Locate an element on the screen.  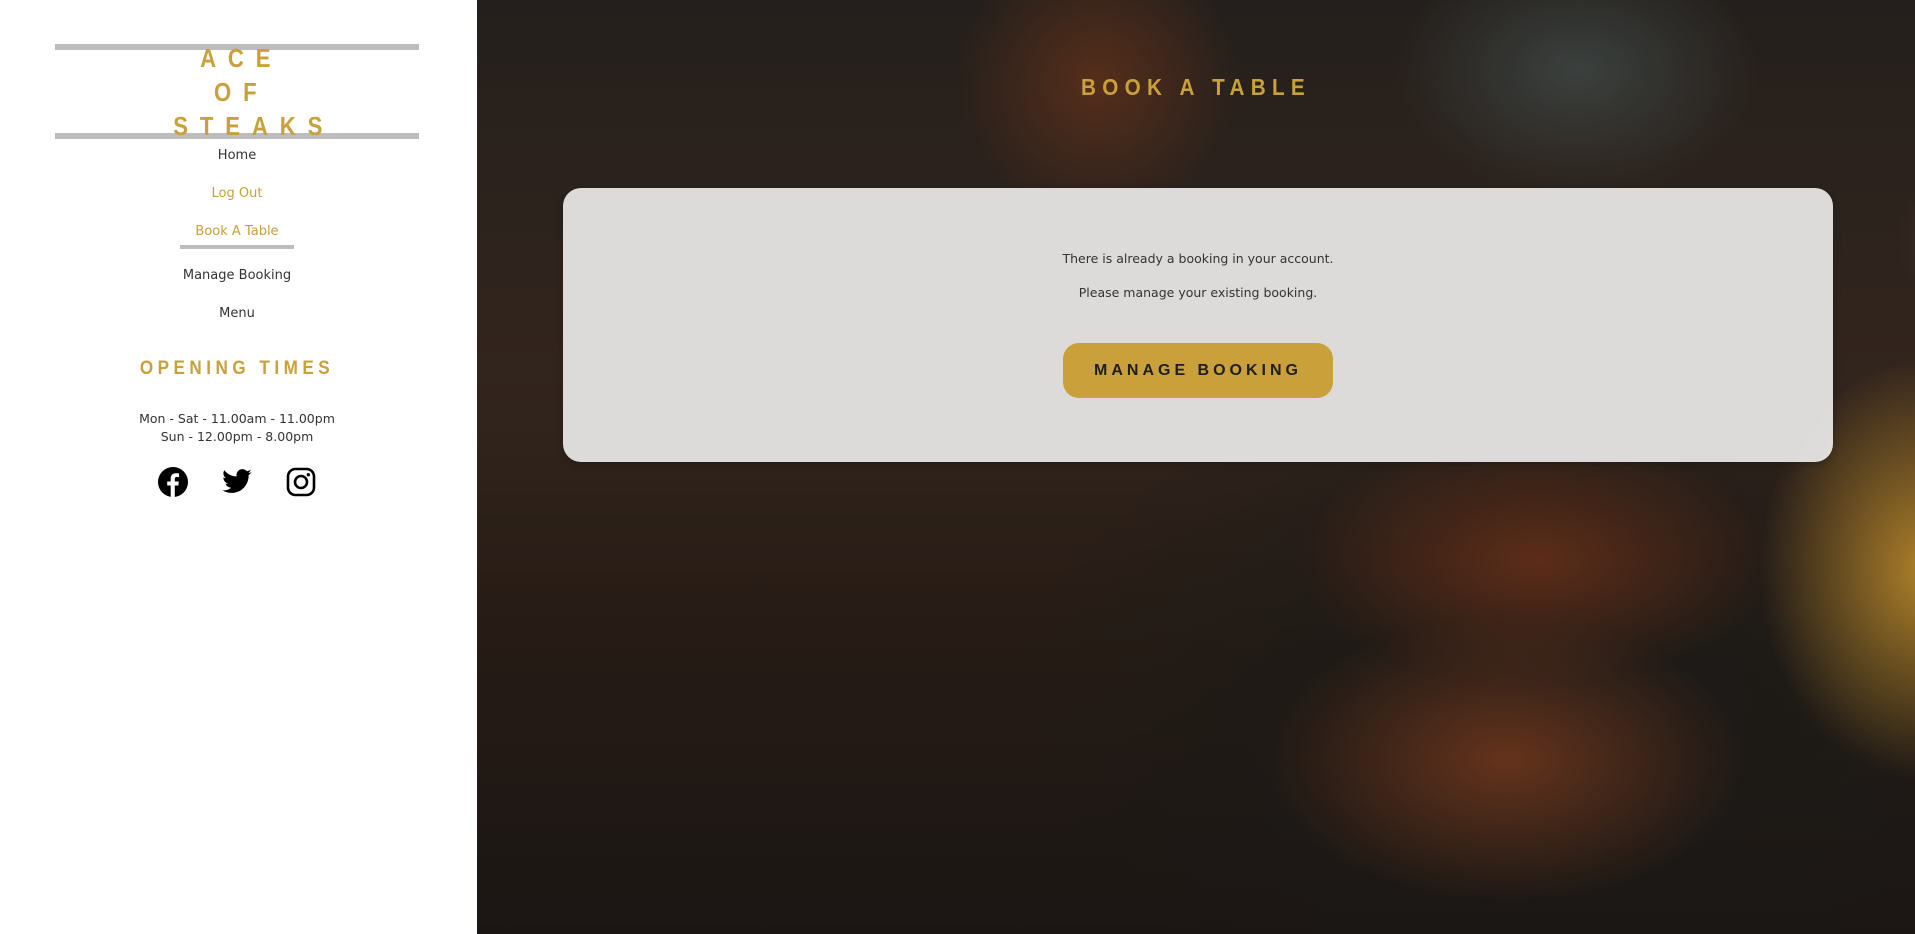
twitter-icon is located at coordinates (237, 482).